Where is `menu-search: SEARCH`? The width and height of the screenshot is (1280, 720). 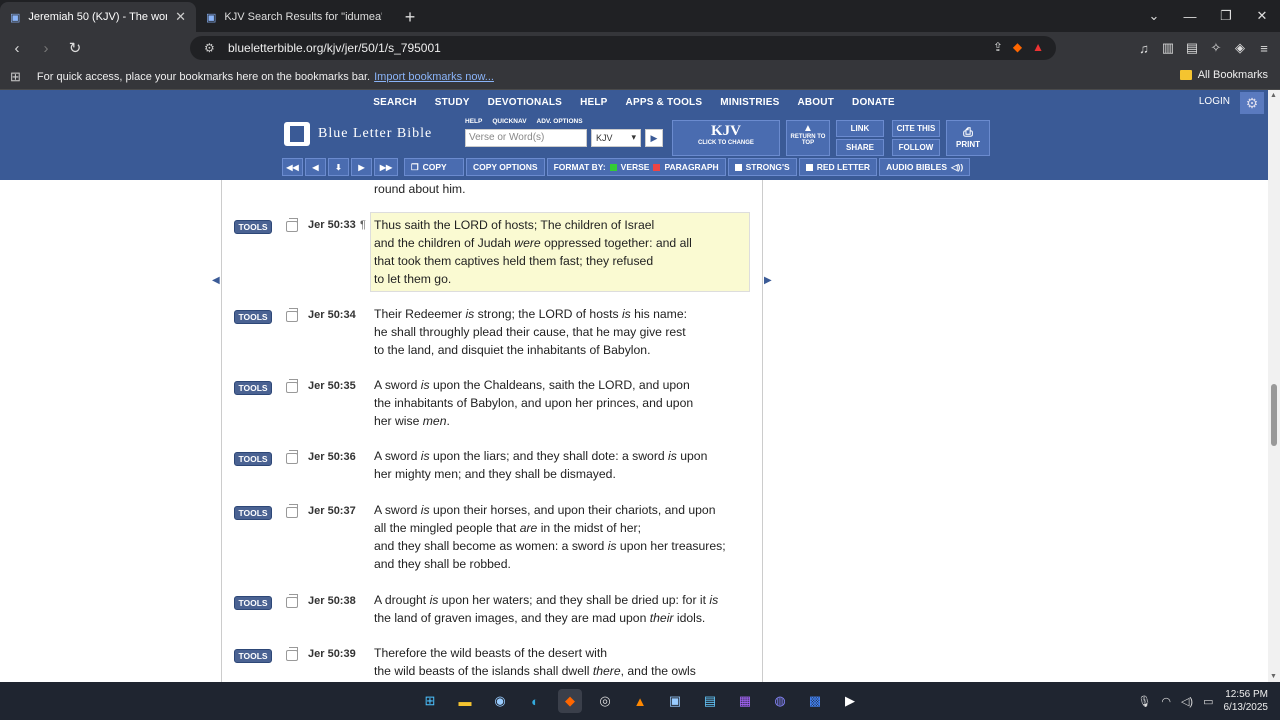 menu-search: SEARCH is located at coordinates (394, 103).